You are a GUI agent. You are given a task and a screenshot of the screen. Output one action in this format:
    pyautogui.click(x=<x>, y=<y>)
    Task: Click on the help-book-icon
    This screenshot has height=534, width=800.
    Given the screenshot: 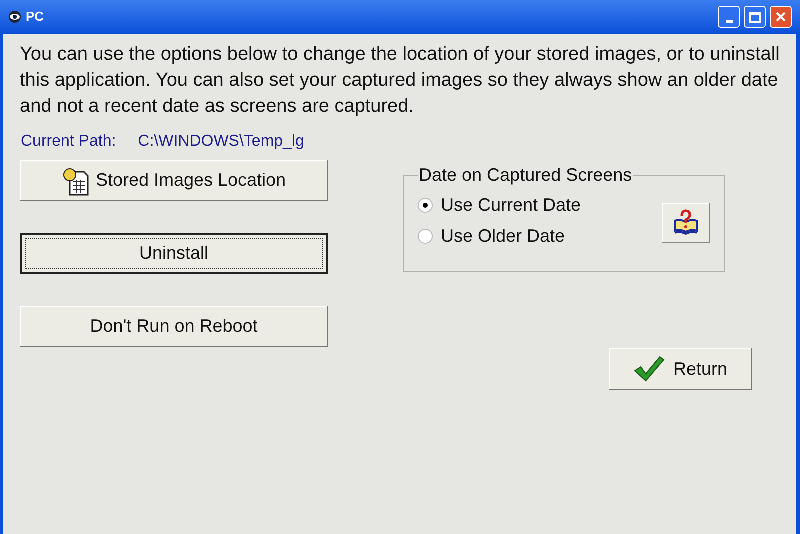 What is the action you would take?
    pyautogui.click(x=686, y=223)
    